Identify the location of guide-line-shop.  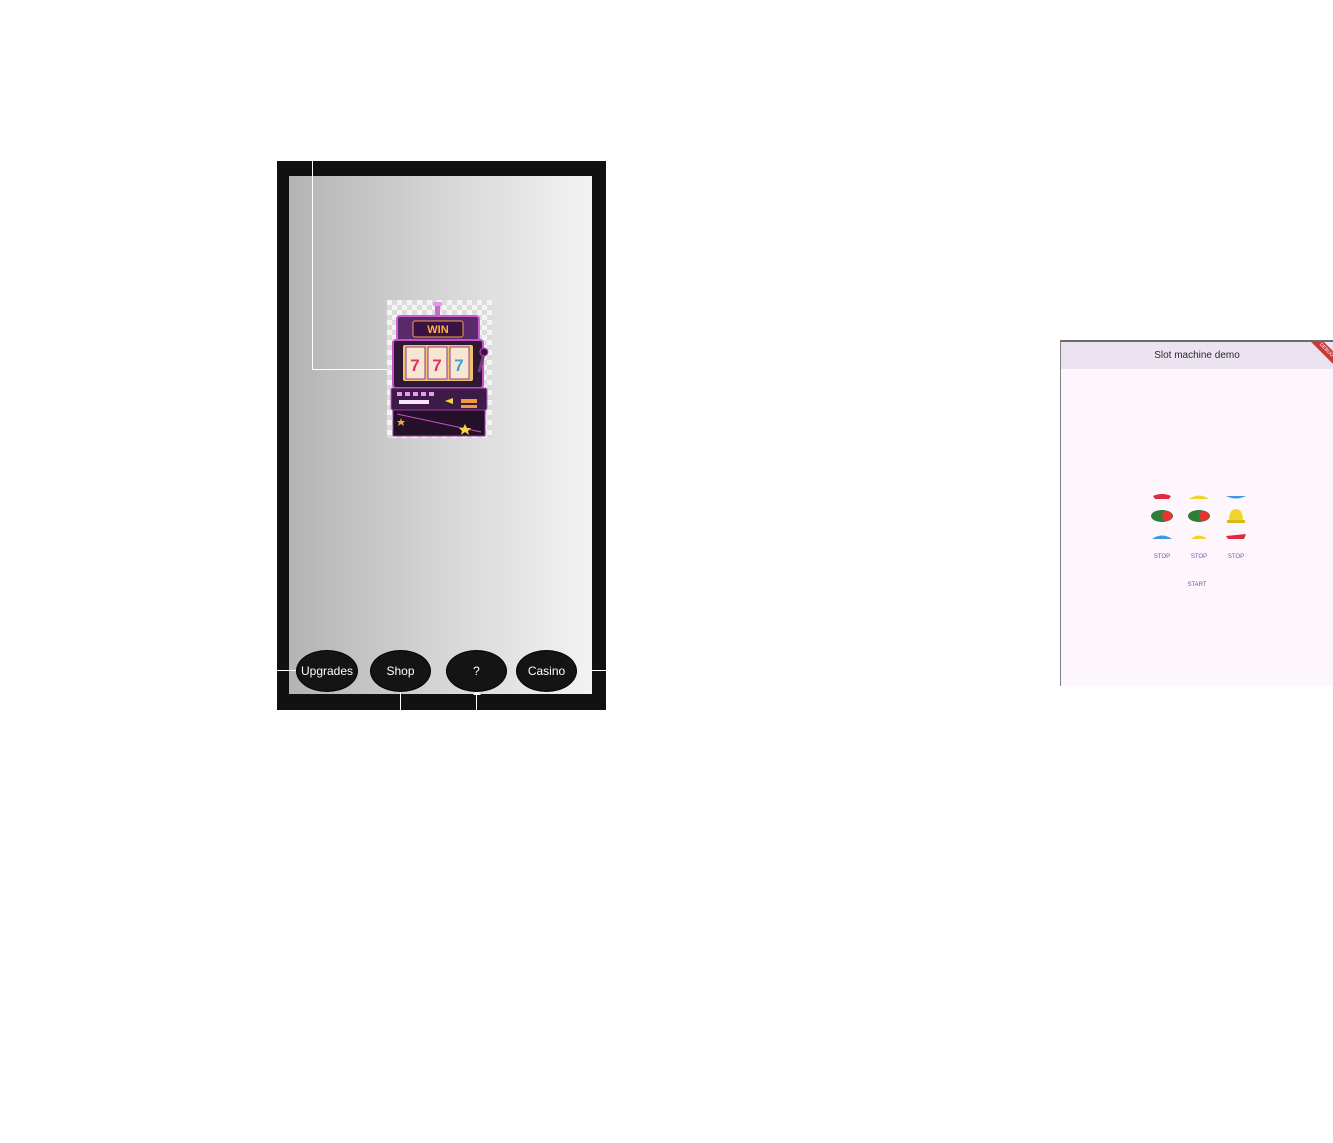
(400, 700).